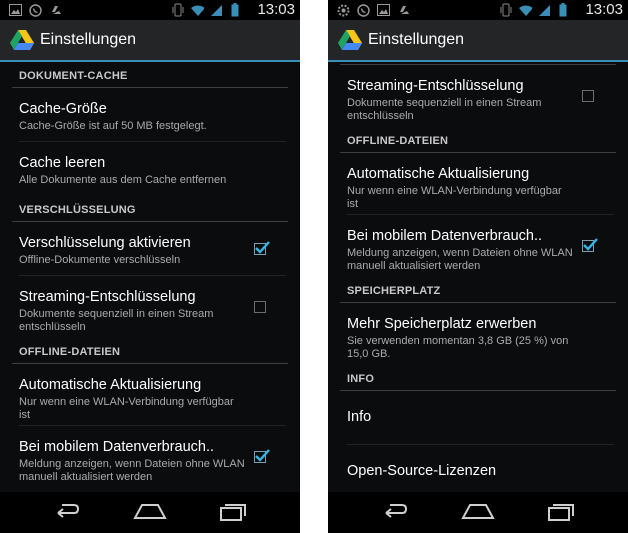  Describe the element at coordinates (343, 10) in the screenshot. I see `settings-icon` at that location.